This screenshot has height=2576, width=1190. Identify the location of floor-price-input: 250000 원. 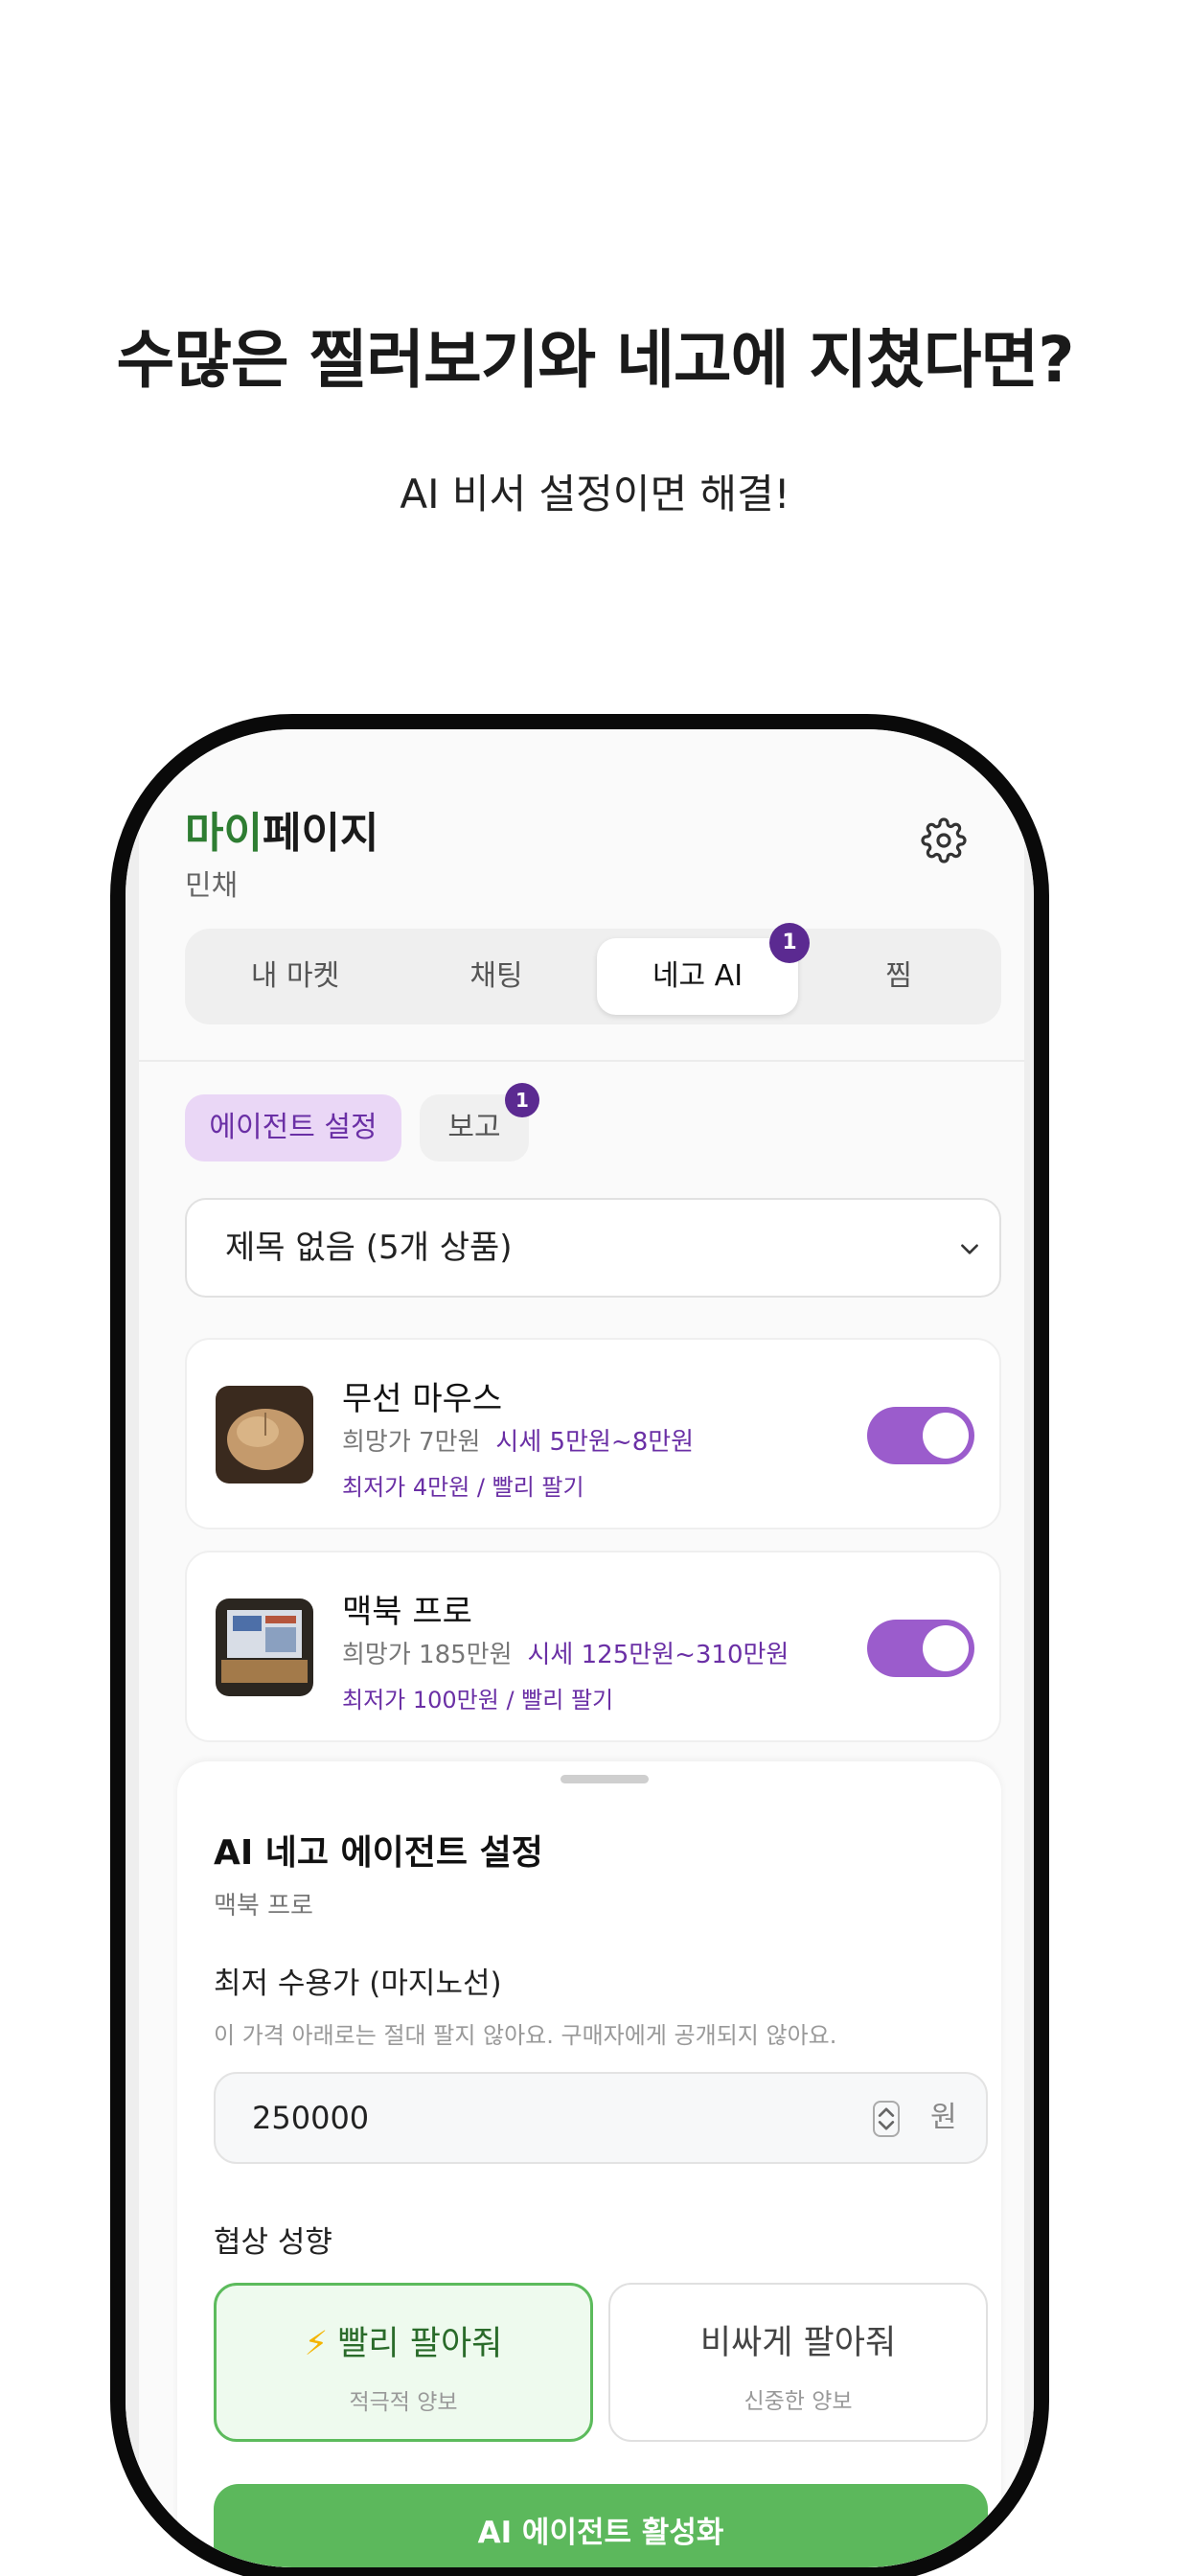
(601, 2118).